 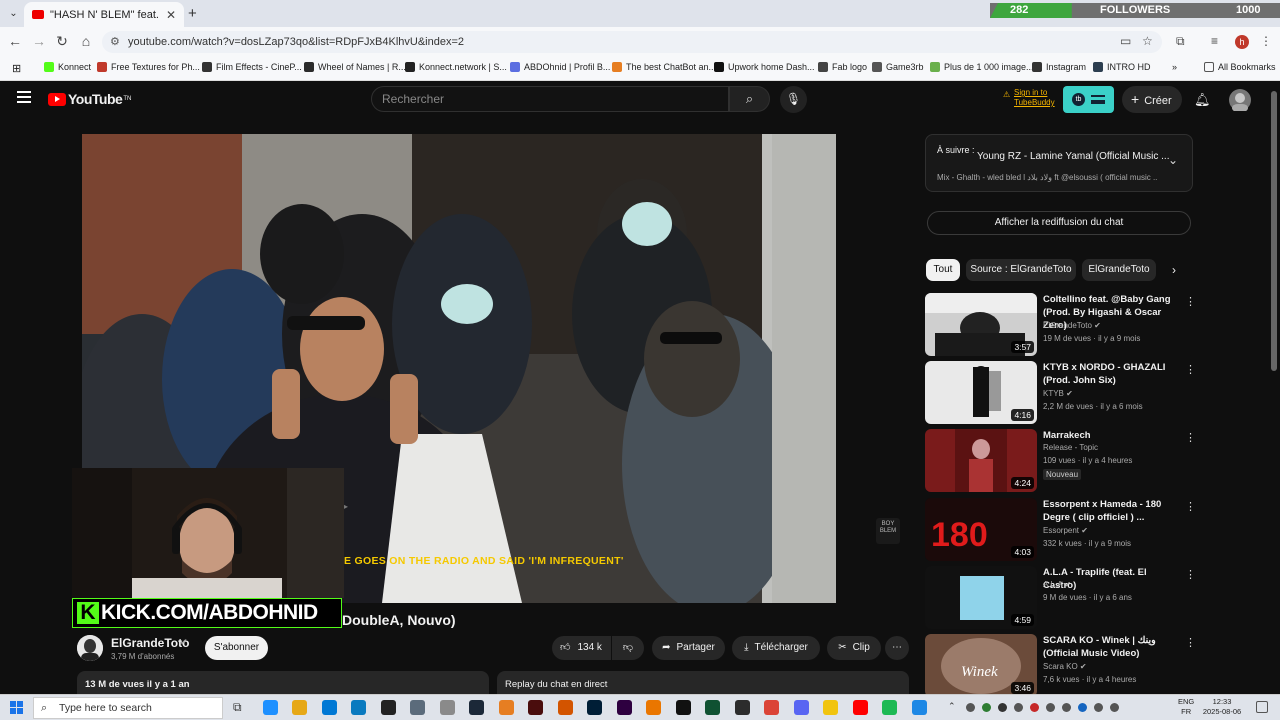 What do you see at coordinates (192, 13) in the screenshot?
I see `new-tab-button: +` at bounding box center [192, 13].